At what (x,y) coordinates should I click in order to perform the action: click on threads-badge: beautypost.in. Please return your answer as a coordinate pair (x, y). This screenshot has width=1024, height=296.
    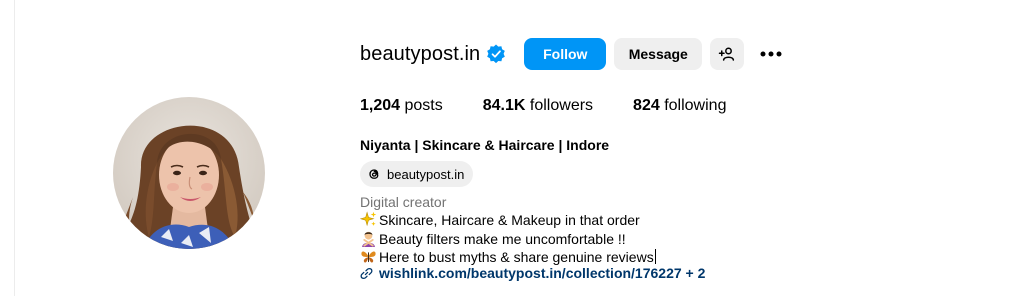
    Looking at the image, I should click on (417, 174).